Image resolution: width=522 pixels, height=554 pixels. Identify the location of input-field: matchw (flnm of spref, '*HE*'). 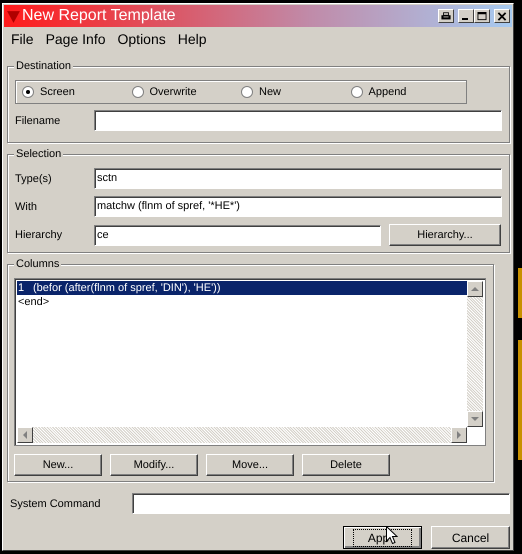
(298, 206).